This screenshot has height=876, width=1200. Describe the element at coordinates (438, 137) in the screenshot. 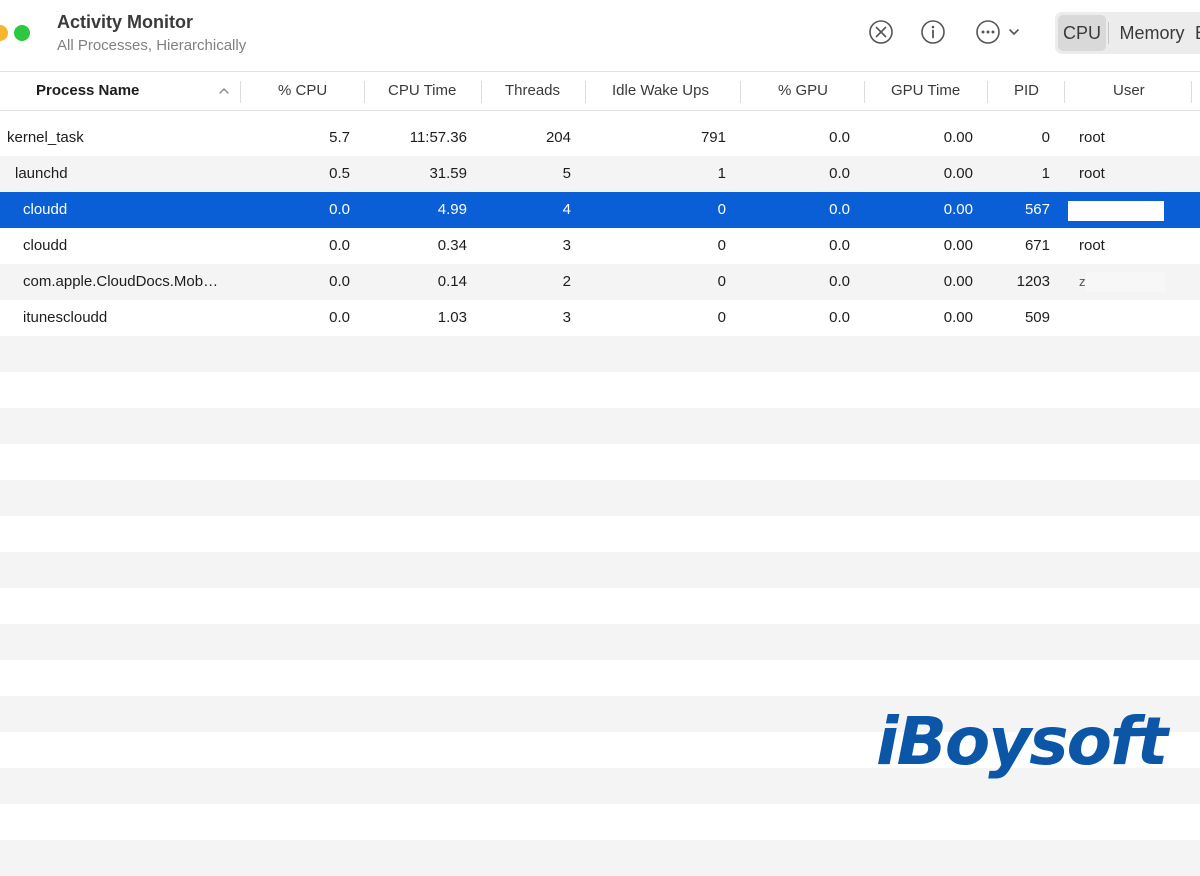

I see `cpu-time: 11:57.36` at that location.